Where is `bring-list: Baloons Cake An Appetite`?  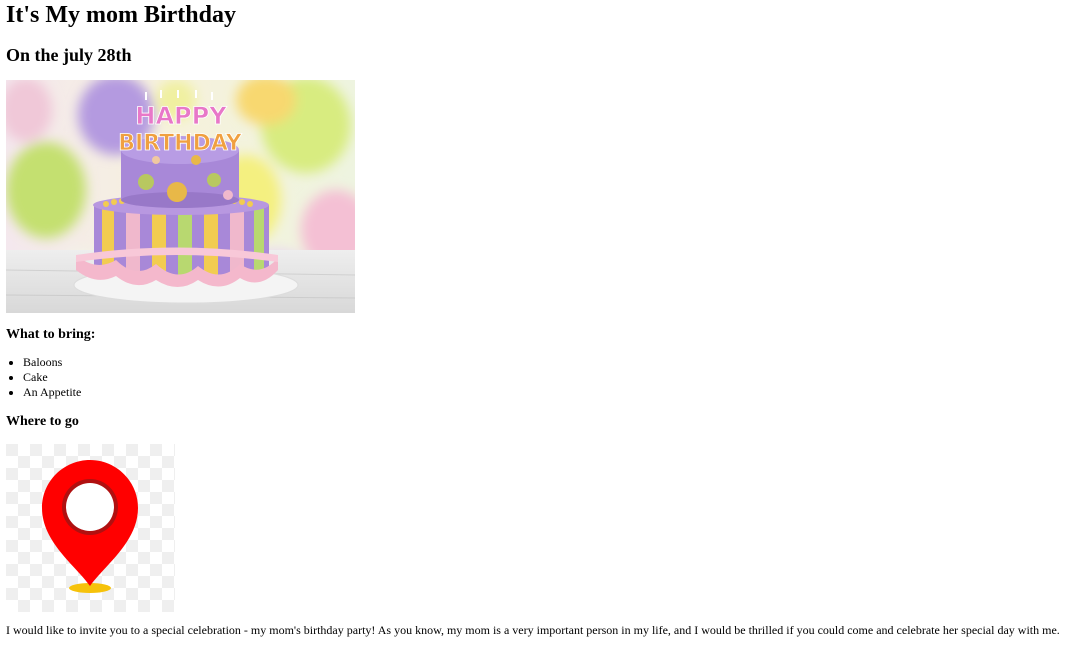 bring-list: Baloons Cake An Appetite is located at coordinates (537, 377).